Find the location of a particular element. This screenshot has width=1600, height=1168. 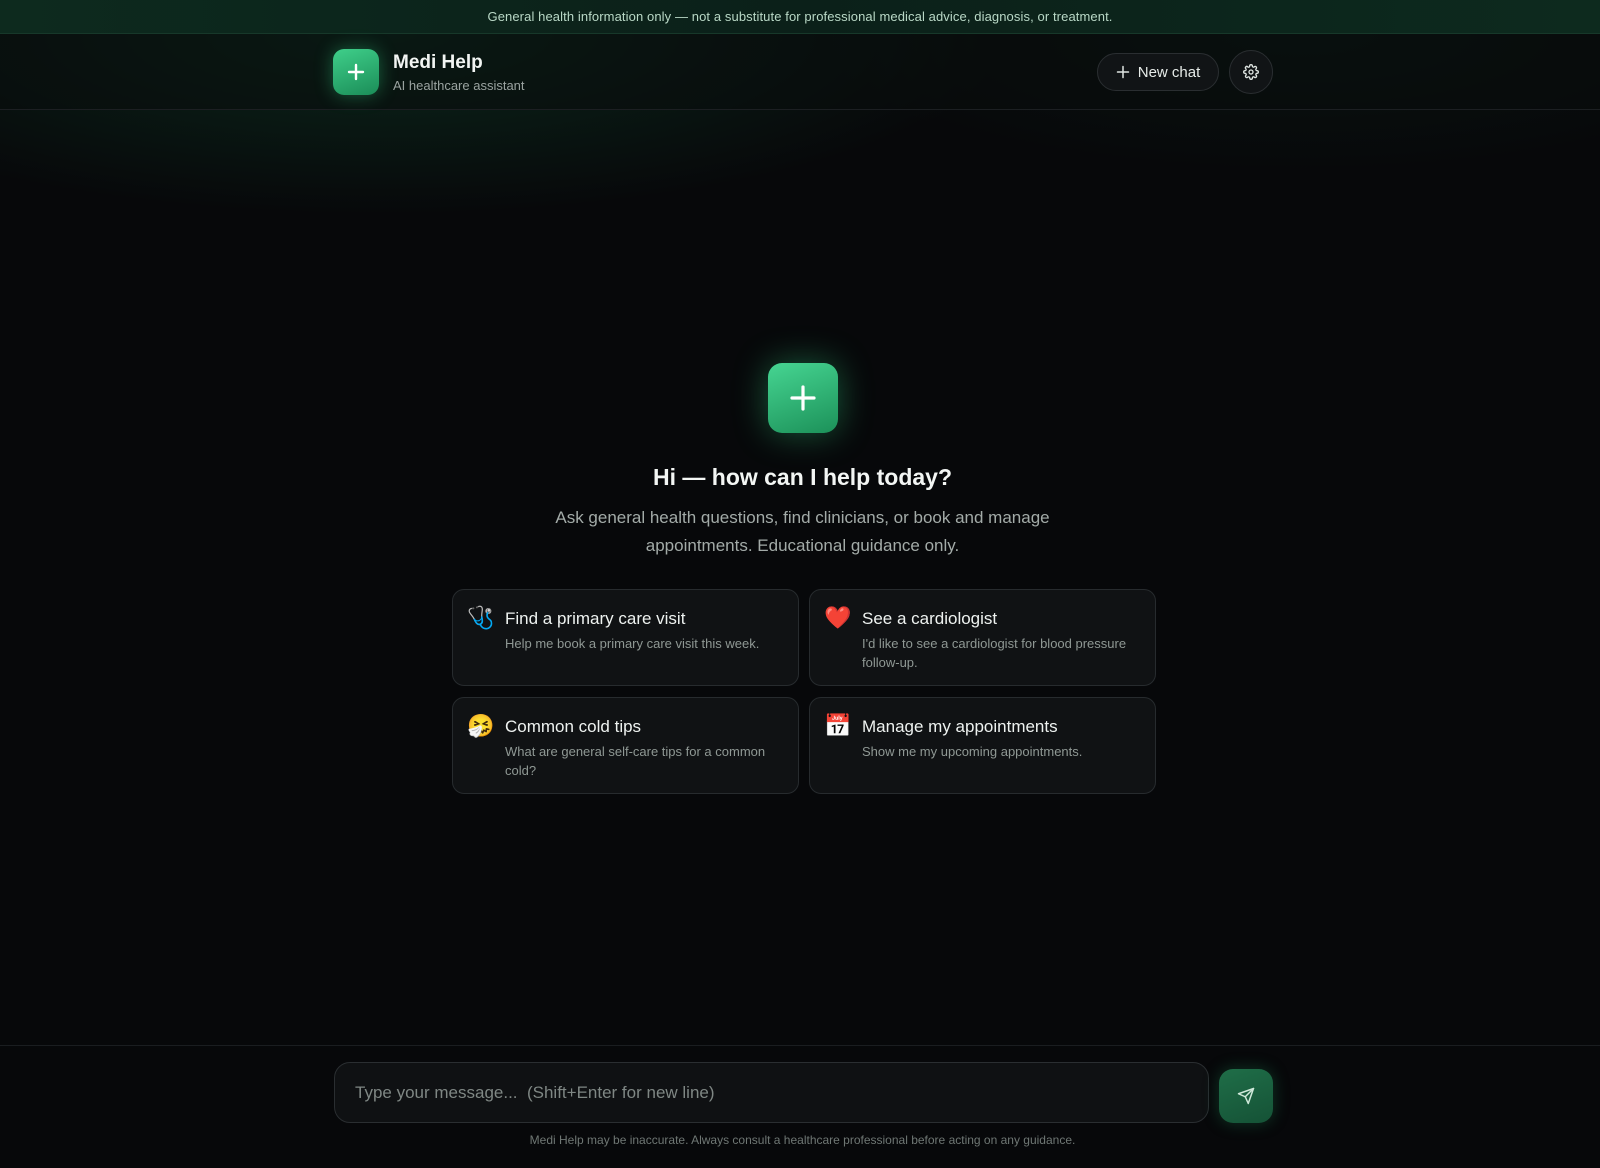

settings-button is located at coordinates (1251, 72).